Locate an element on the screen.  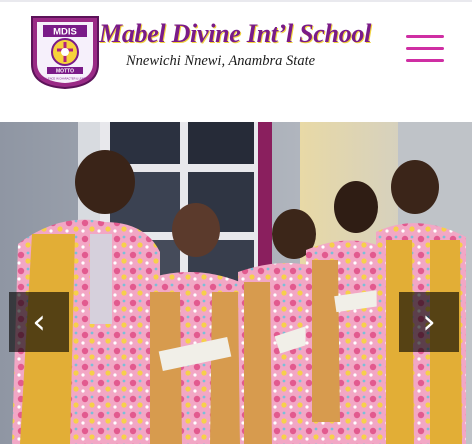
logo-motto: EXCELLENCE IN CHARACTER & LEARNING is located at coordinates (65, 79).